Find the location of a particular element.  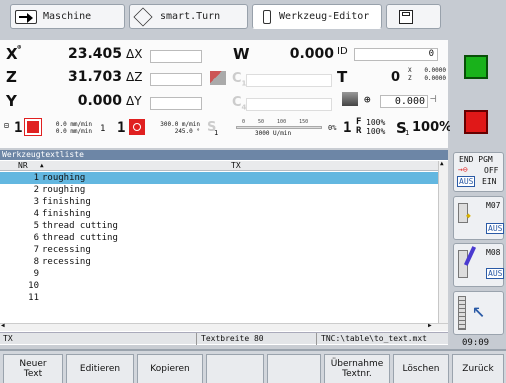

column-header-tx: TX is located at coordinates (236, 166).